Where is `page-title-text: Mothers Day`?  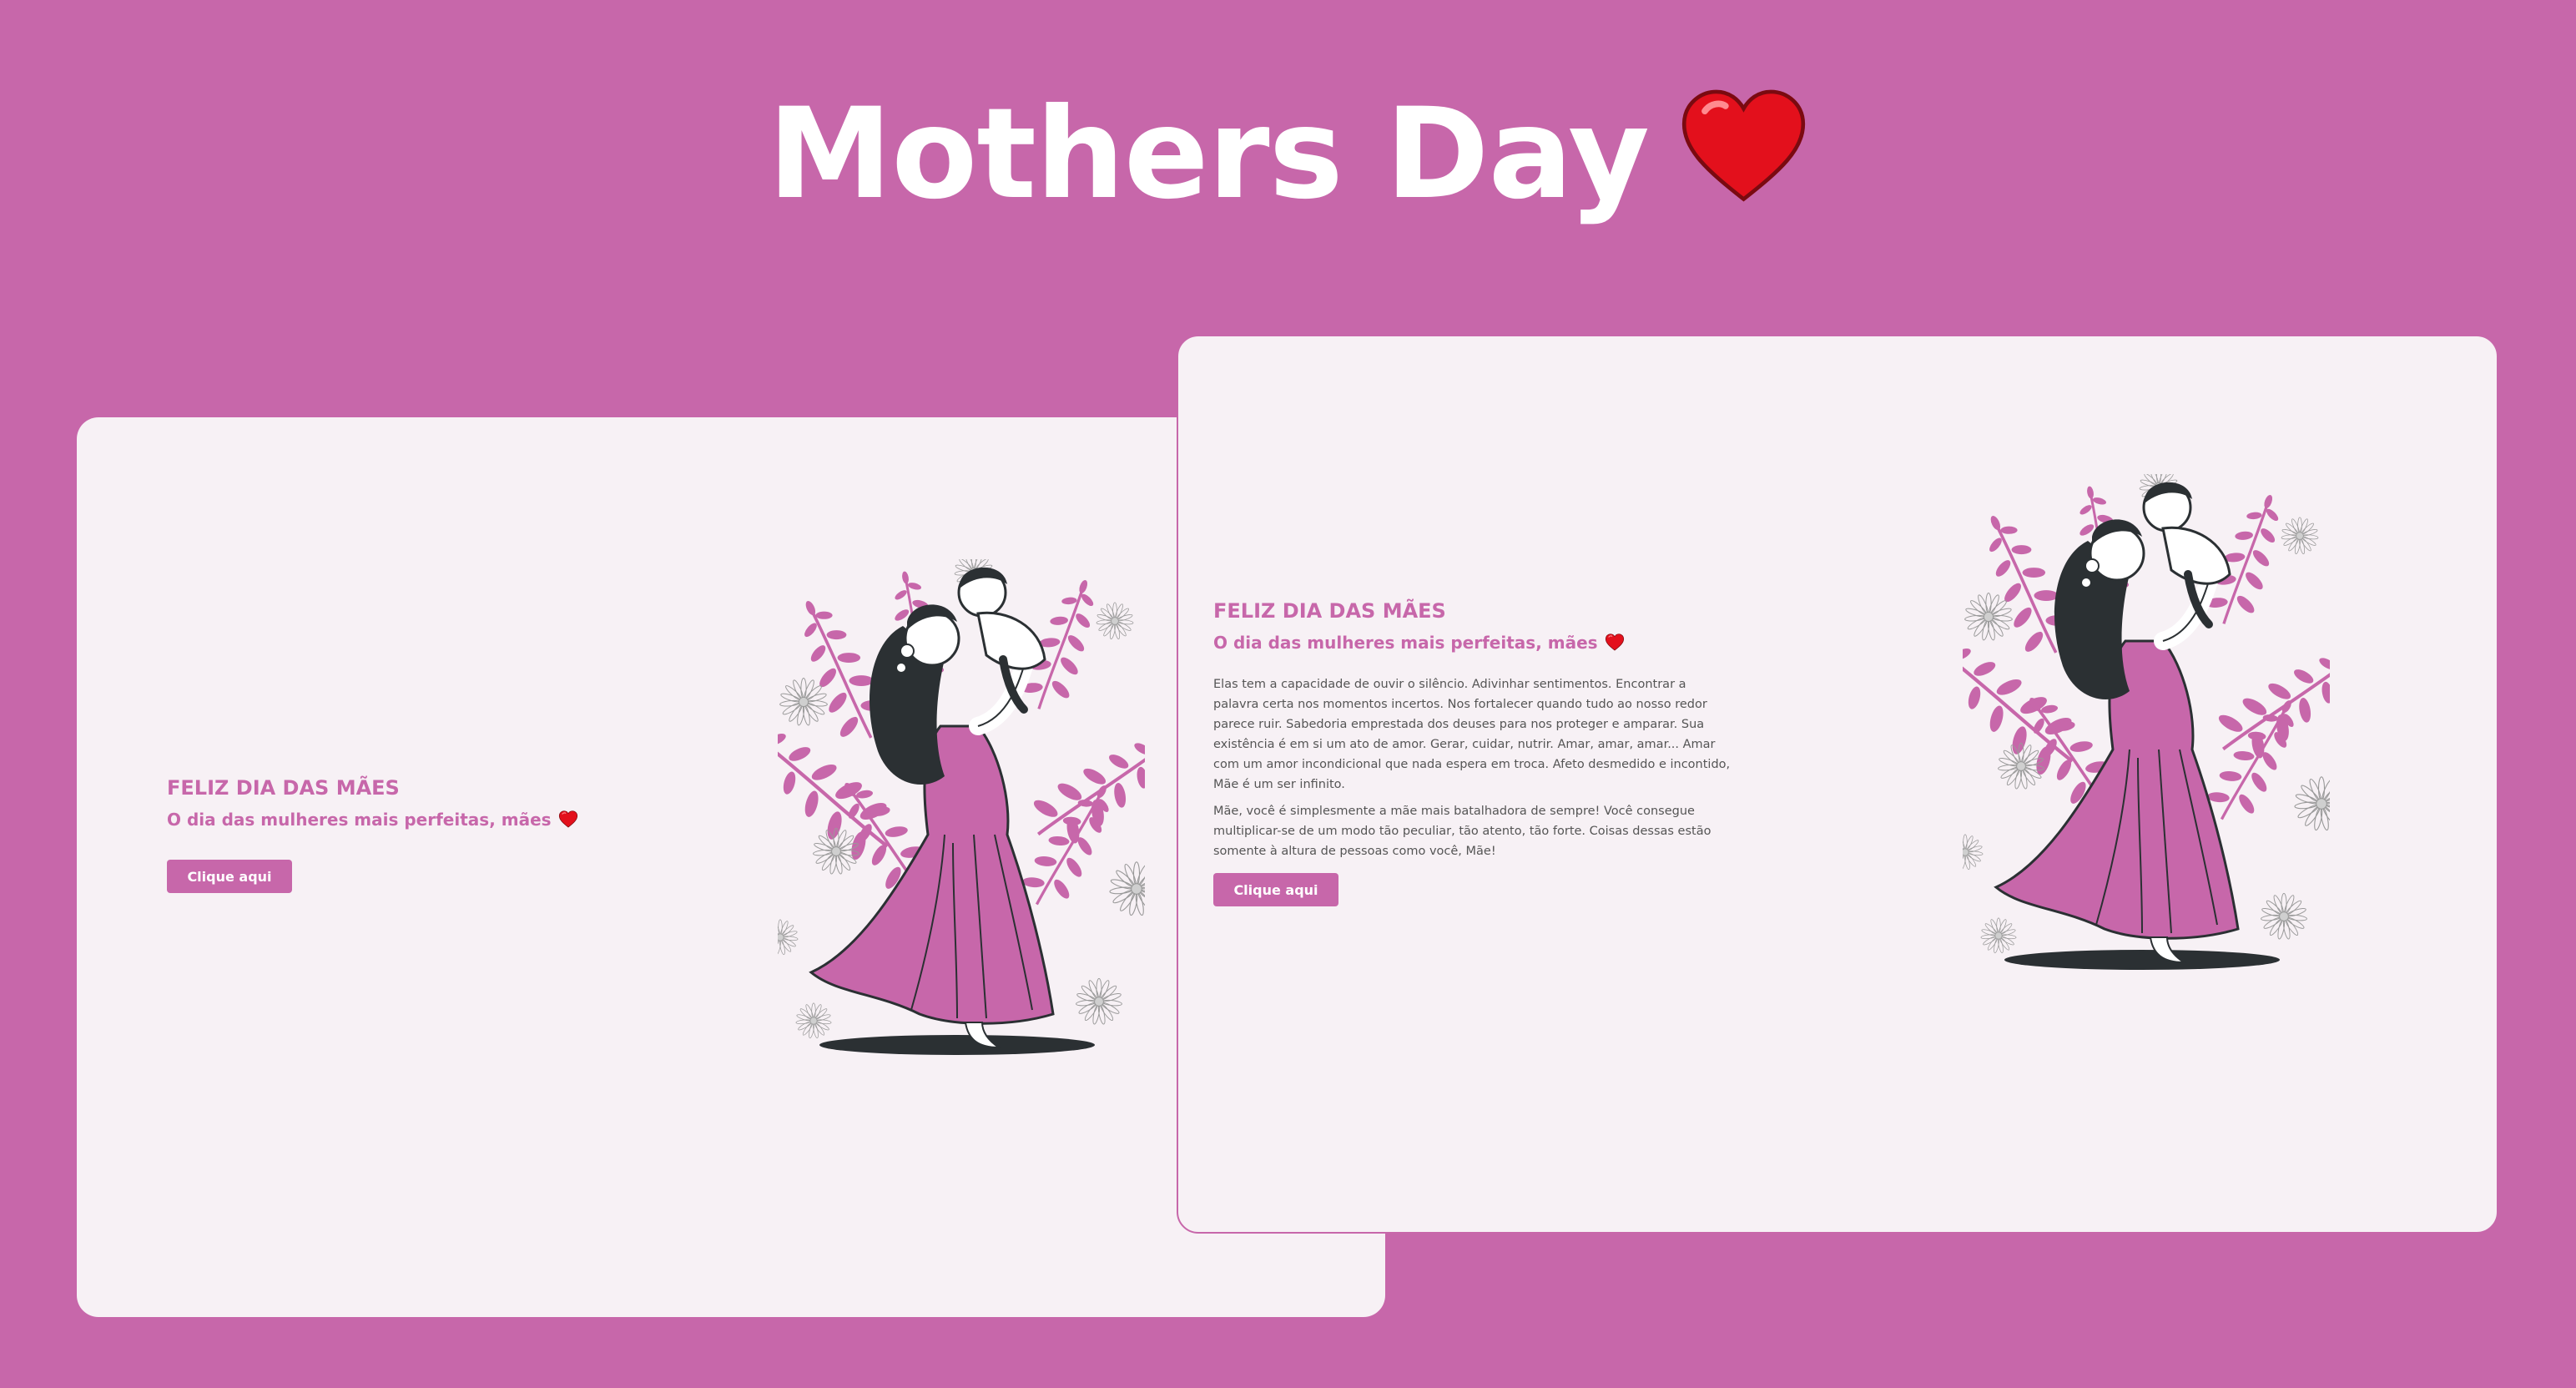
page-title-text: Mothers Day is located at coordinates (1209, 154).